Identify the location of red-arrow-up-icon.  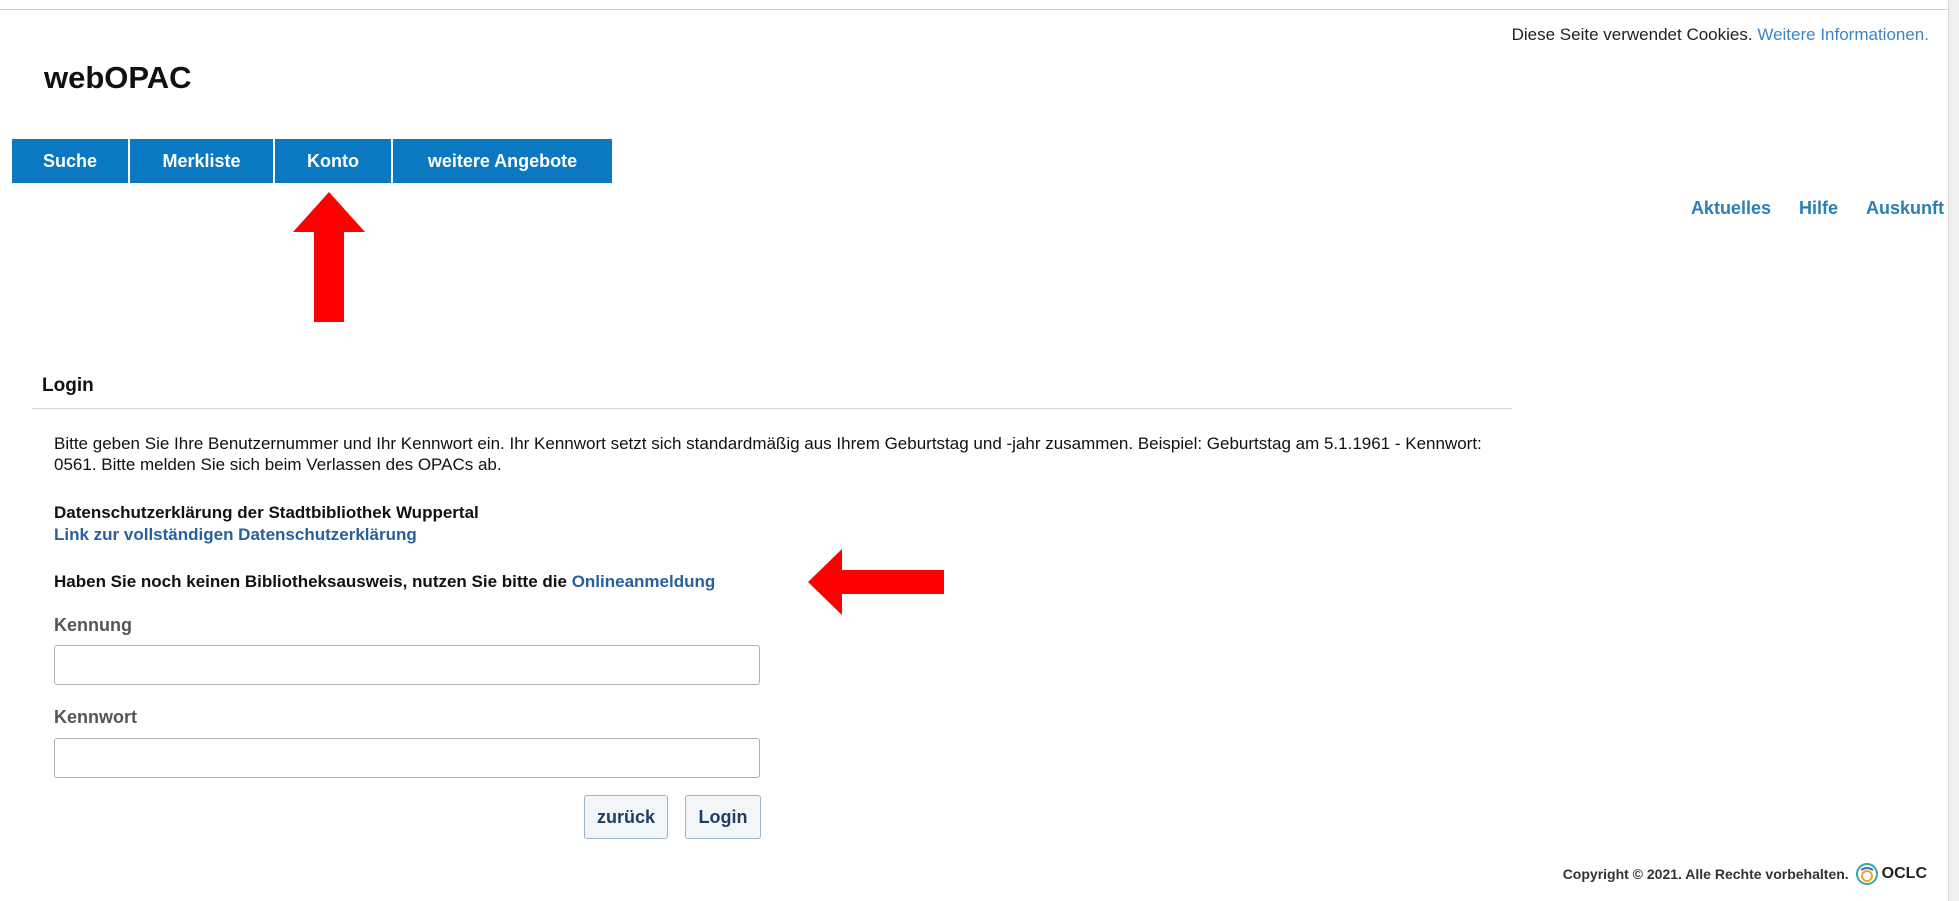
(329, 257).